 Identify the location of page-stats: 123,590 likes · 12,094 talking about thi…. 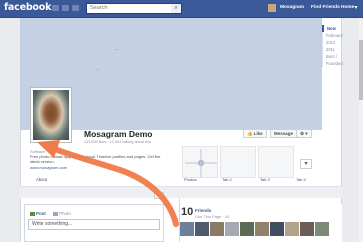
(117, 142).